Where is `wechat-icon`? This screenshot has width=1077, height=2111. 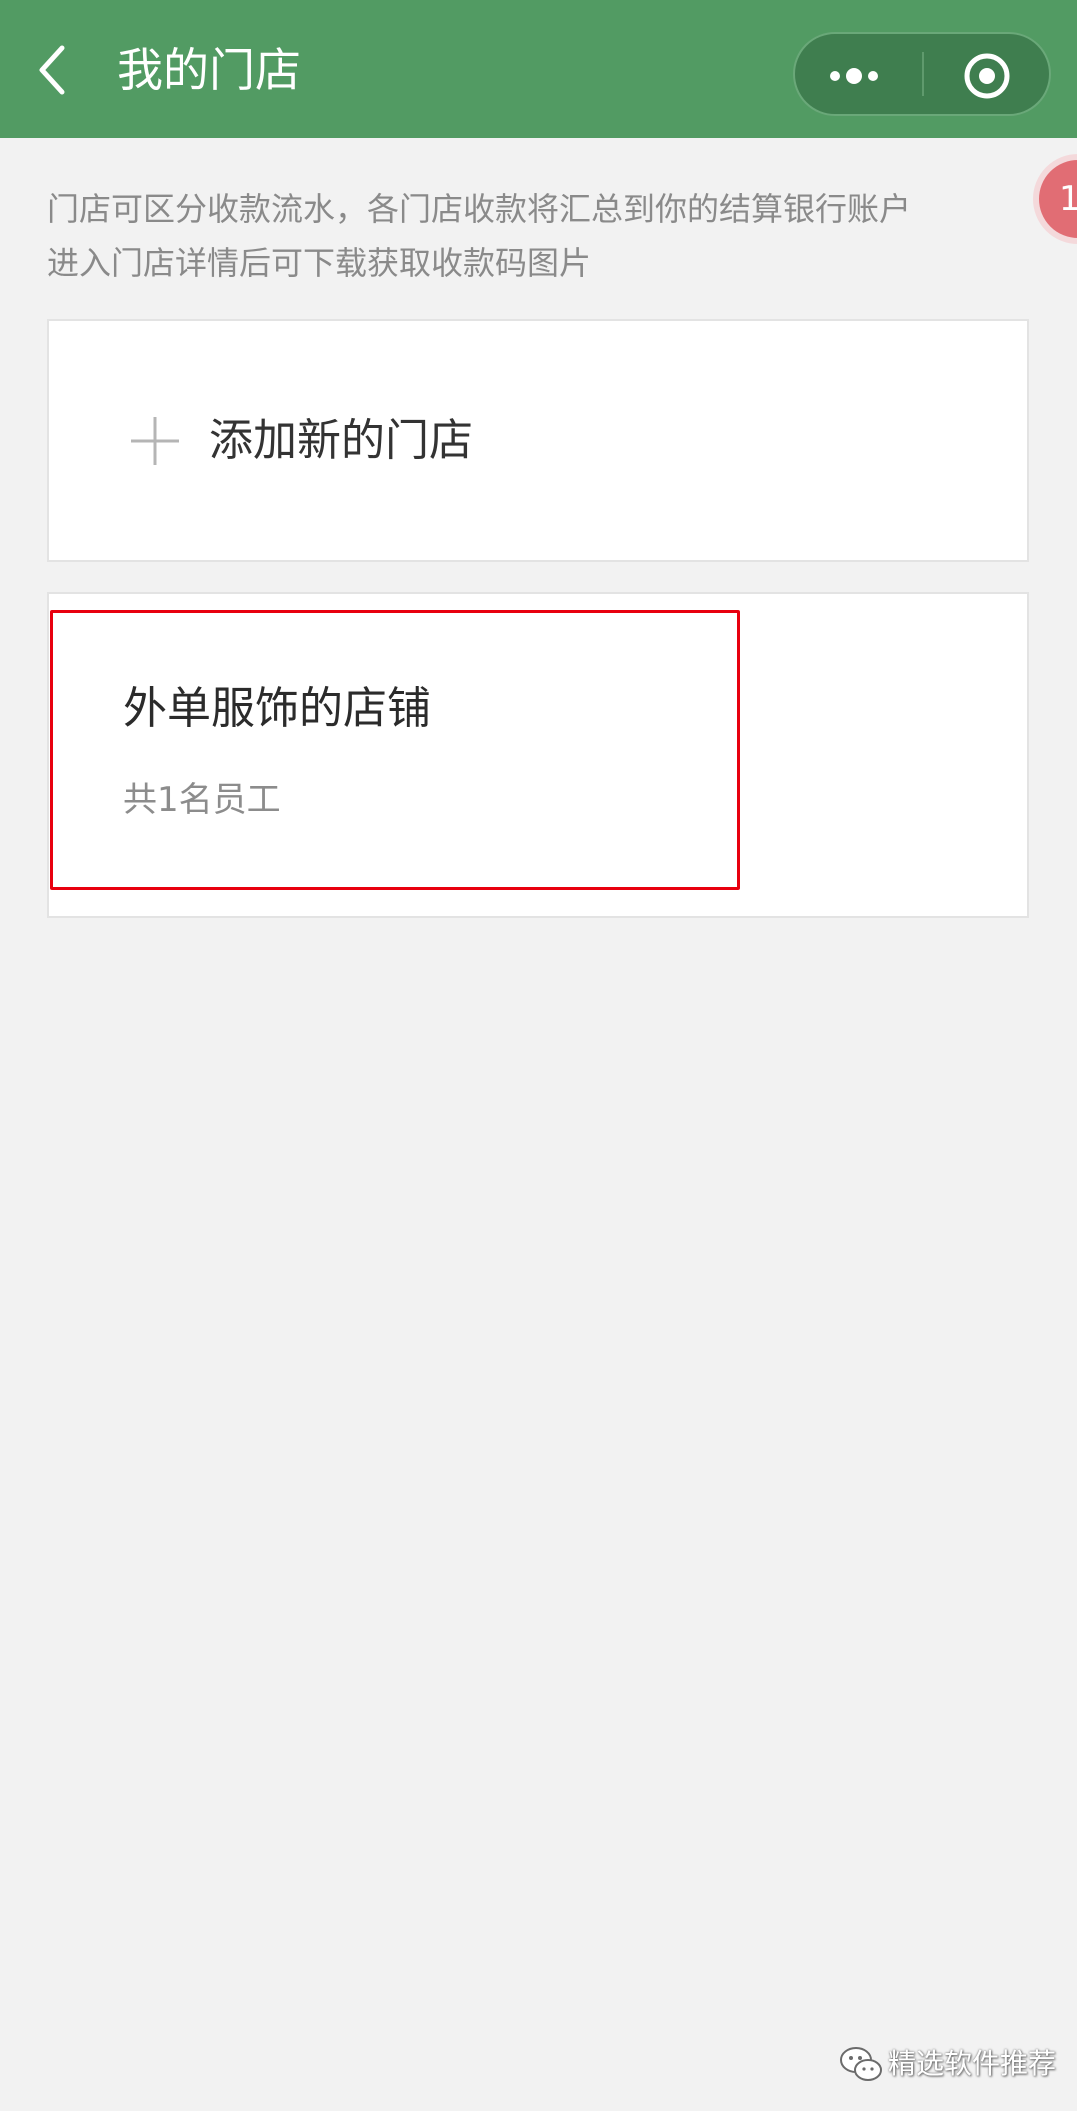
wechat-icon is located at coordinates (861, 2064).